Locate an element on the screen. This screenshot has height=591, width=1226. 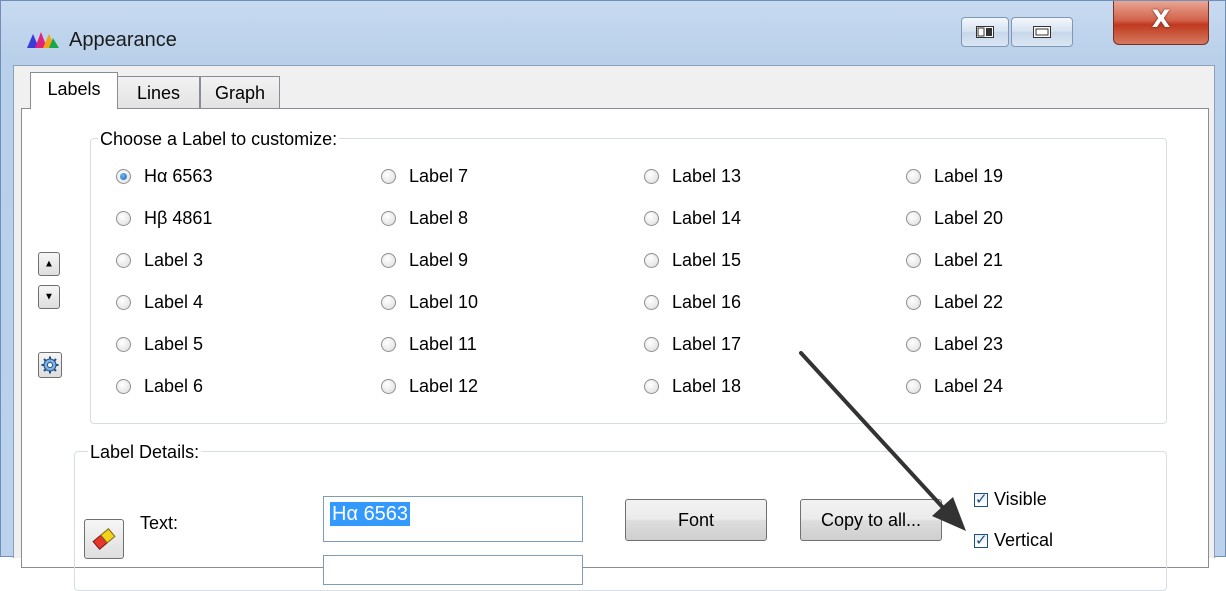
radio-label: Hα 6563 is located at coordinates (178, 175).